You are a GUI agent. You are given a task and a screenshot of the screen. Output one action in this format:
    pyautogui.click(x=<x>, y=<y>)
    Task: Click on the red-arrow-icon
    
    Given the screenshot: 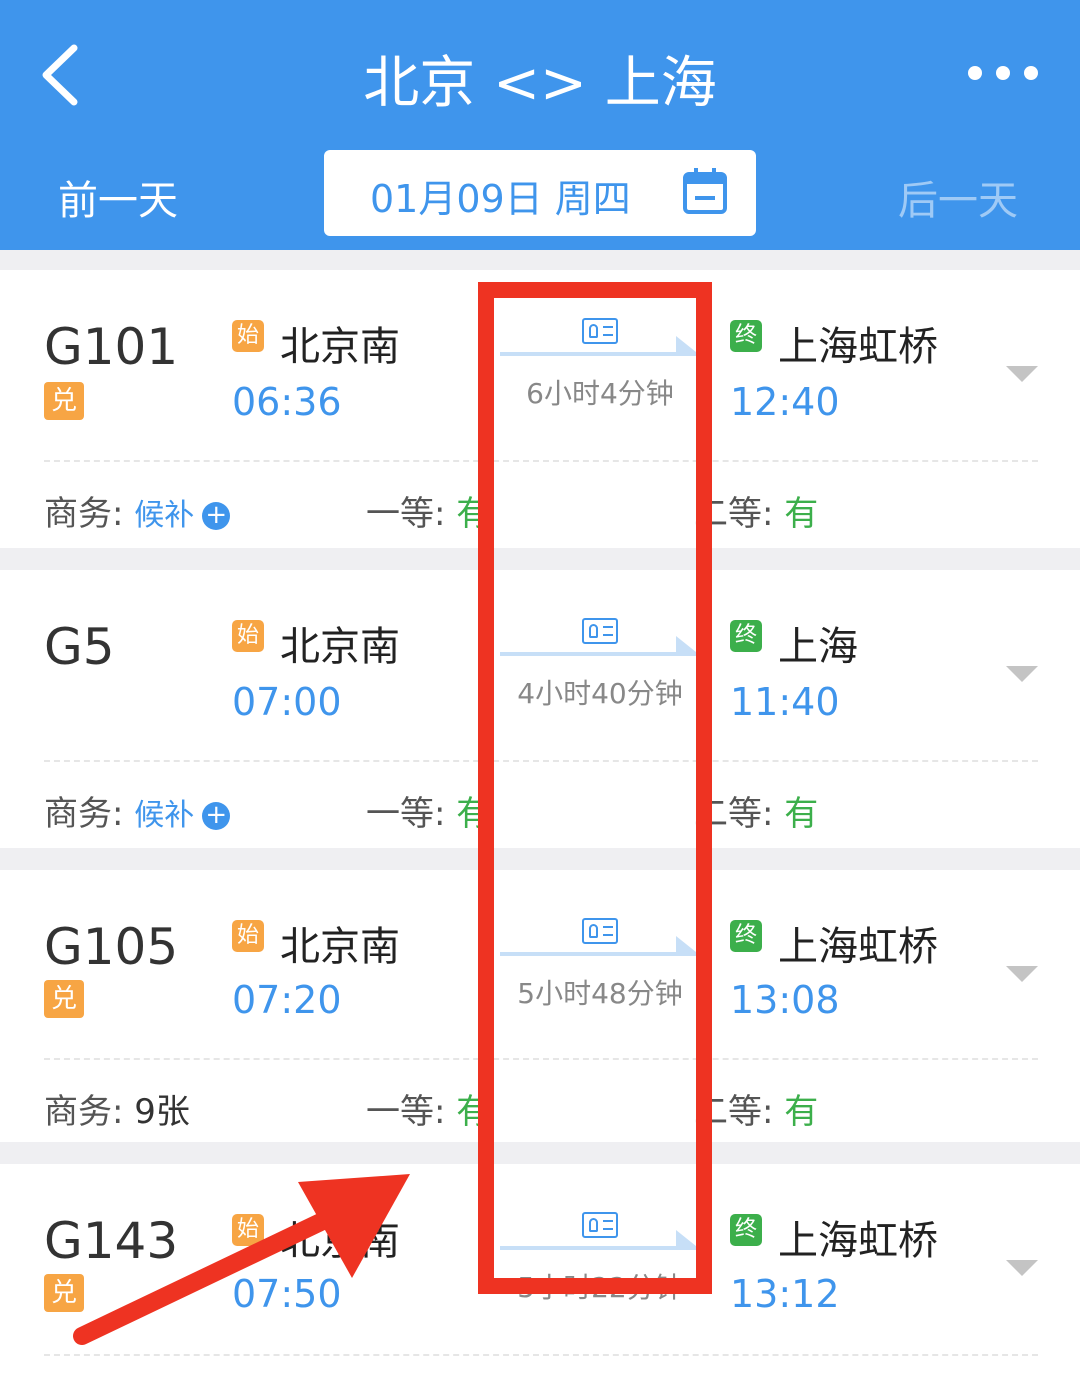 What is the action you would take?
    pyautogui.click(x=241, y=1259)
    